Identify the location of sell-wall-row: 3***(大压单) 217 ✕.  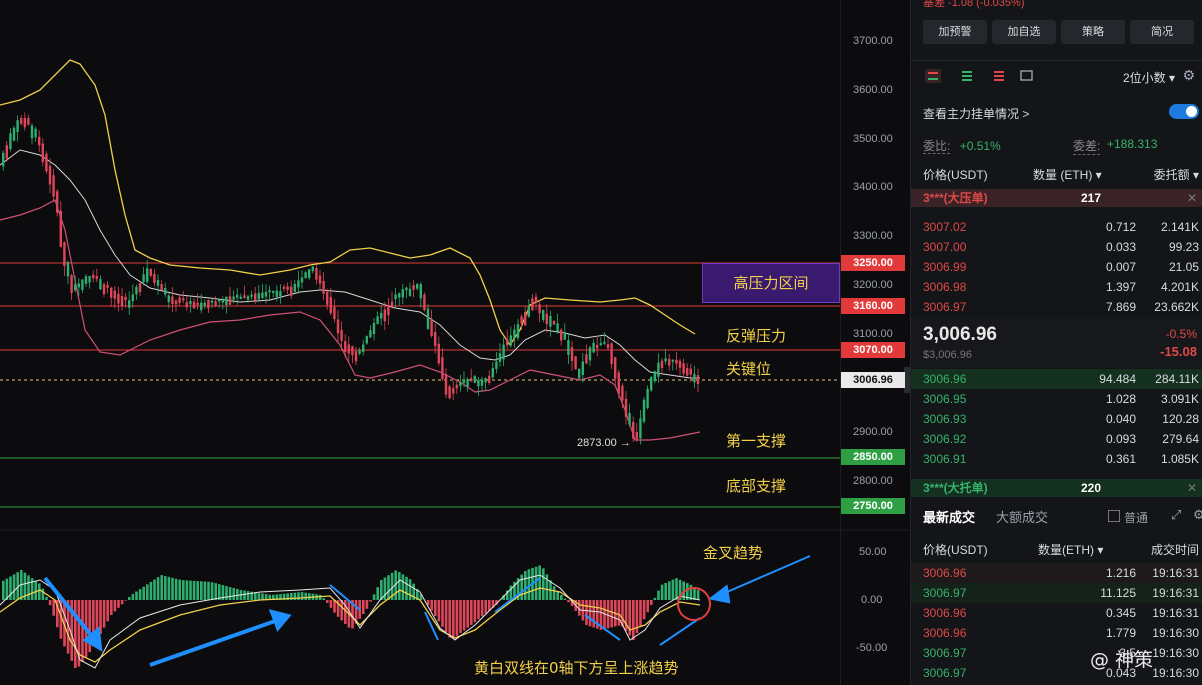
(1056, 198).